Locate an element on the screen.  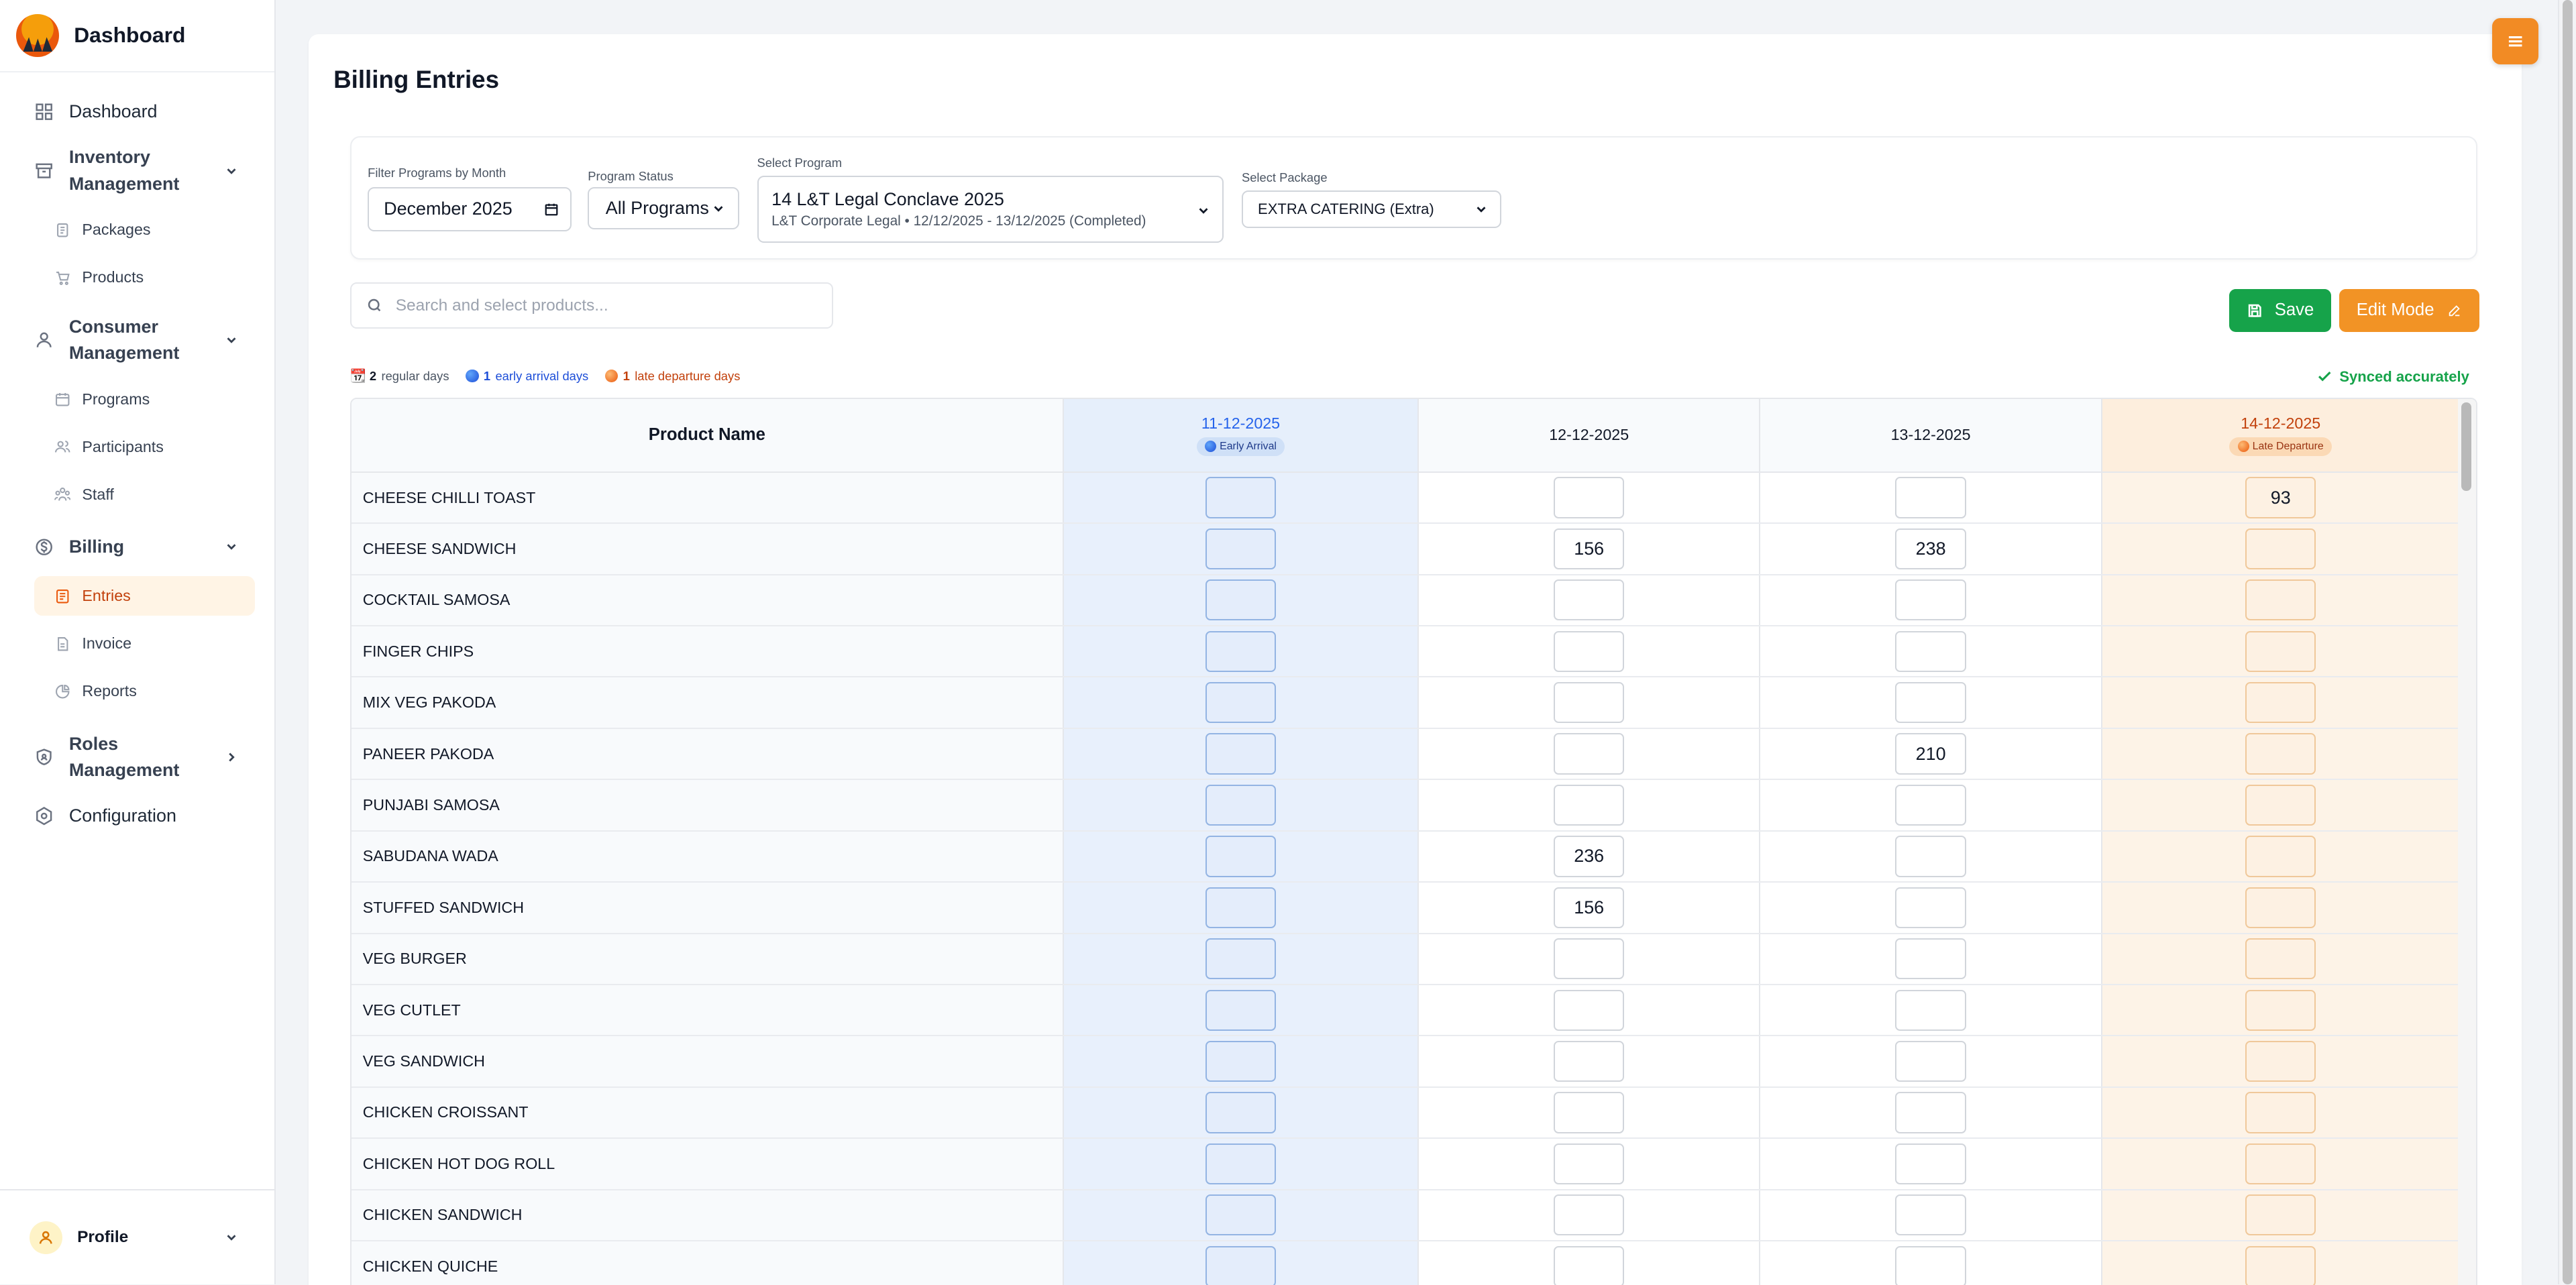
product-name: CHICKEN QUICHE is located at coordinates (707, 1263).